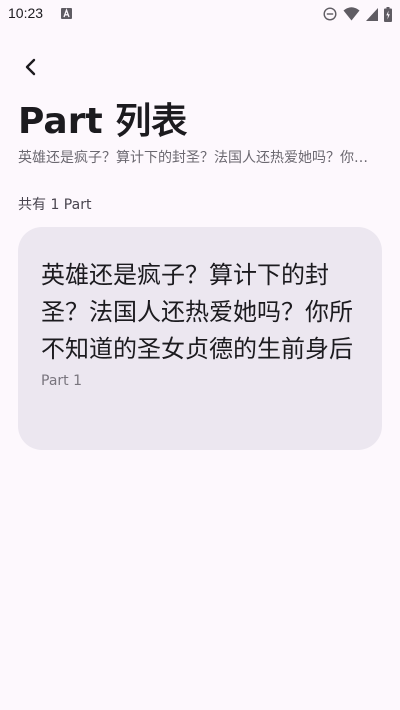 This screenshot has height=710, width=400. I want to click on back-button, so click(31, 67).